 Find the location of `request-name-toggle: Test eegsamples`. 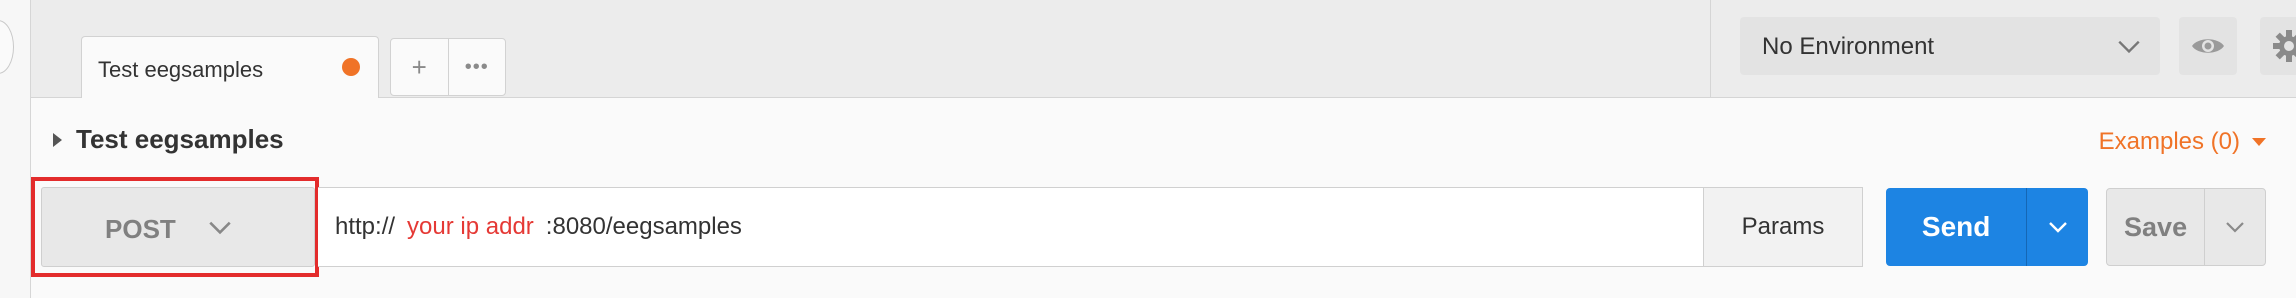

request-name-toggle: Test eegsamples is located at coordinates (168, 139).